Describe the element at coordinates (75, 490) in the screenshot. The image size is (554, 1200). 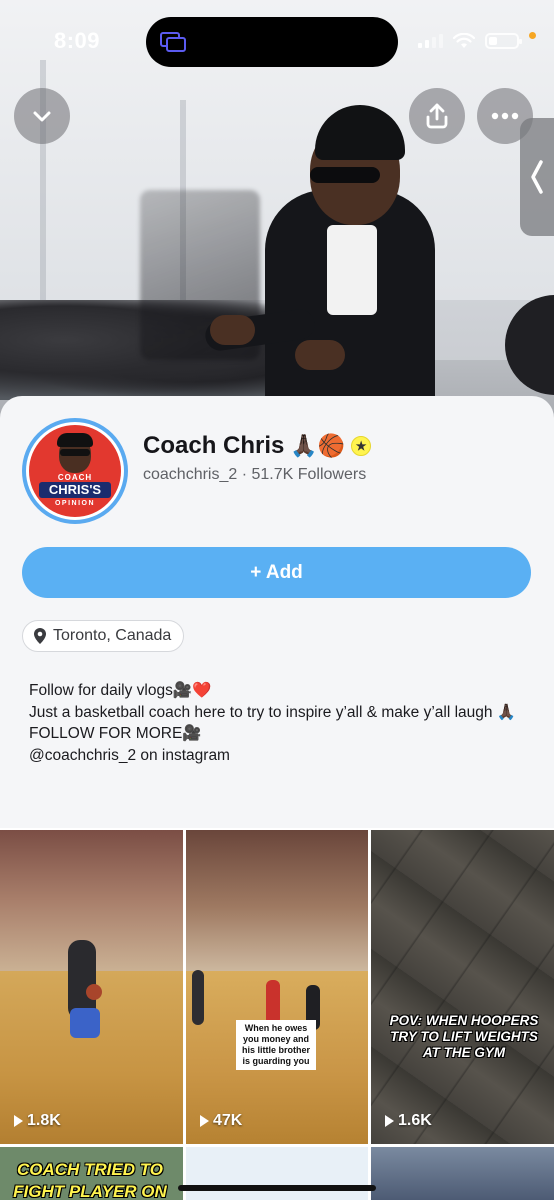
I see `avatar-text-line2: CHRIS'S` at that location.